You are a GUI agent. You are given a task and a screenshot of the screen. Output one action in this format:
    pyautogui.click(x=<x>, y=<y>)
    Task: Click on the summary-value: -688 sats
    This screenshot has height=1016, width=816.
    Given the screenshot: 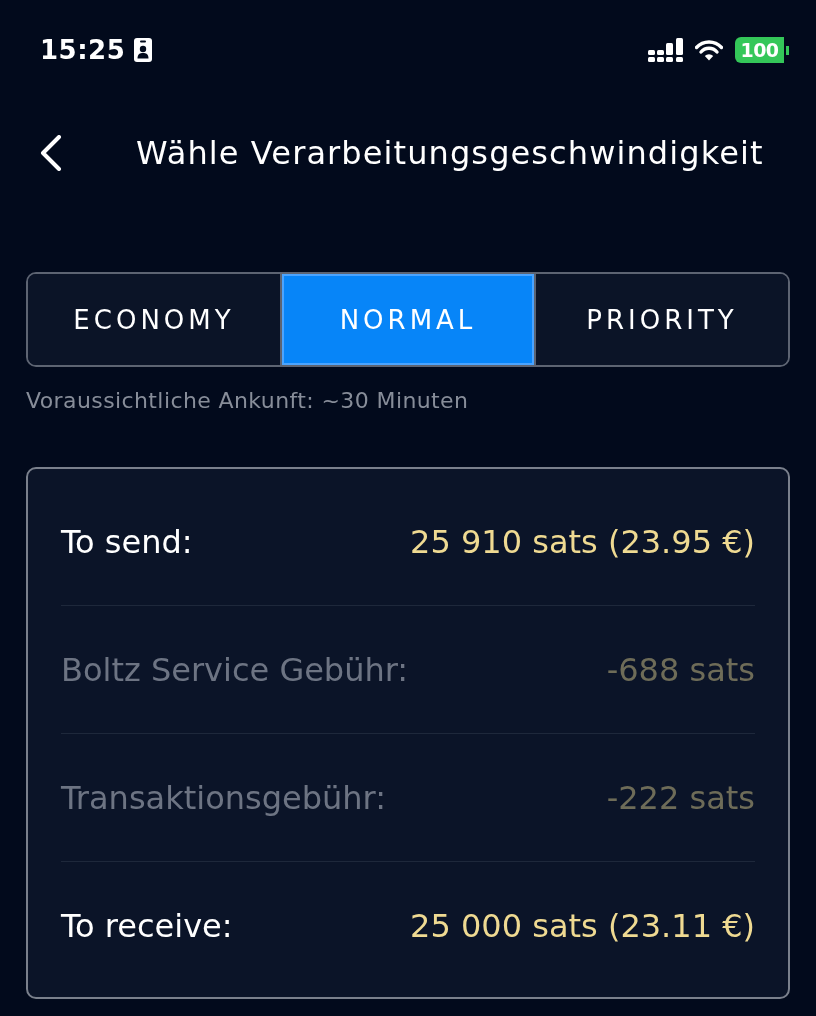 What is the action you would take?
    pyautogui.click(x=680, y=669)
    